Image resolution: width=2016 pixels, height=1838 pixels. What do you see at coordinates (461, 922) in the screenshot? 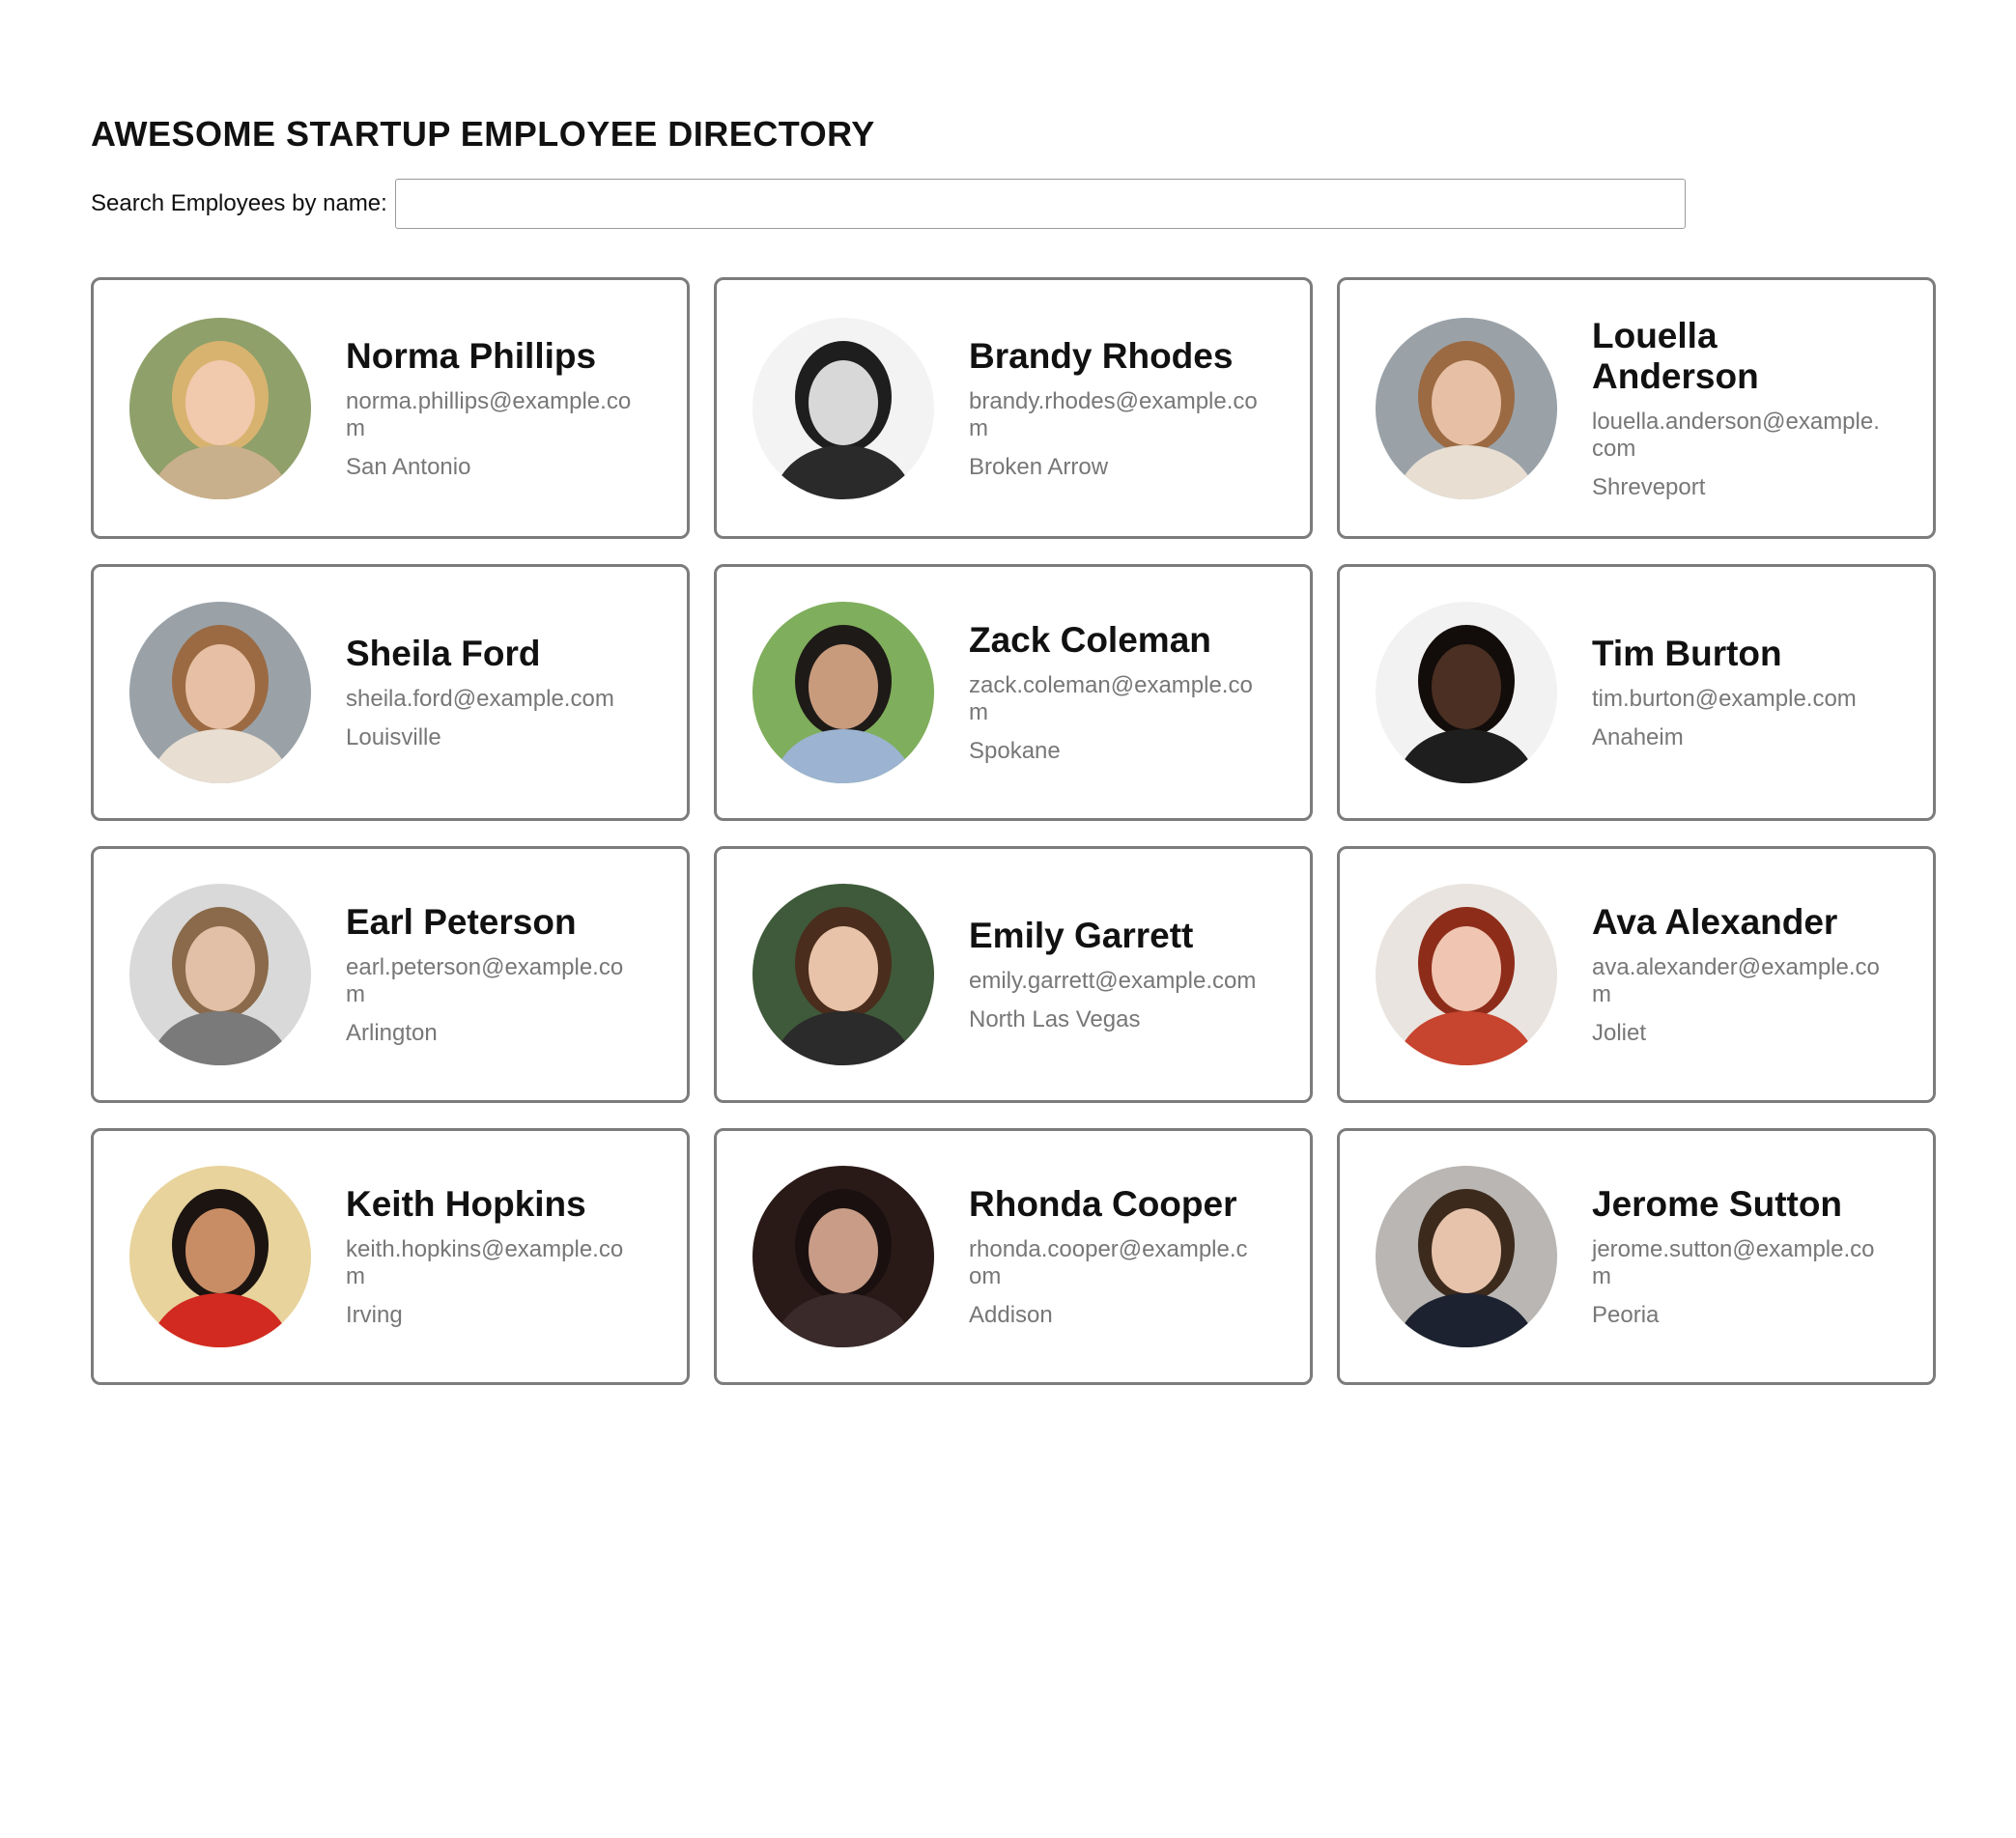
I see `employee-name: Earl Peterson` at bounding box center [461, 922].